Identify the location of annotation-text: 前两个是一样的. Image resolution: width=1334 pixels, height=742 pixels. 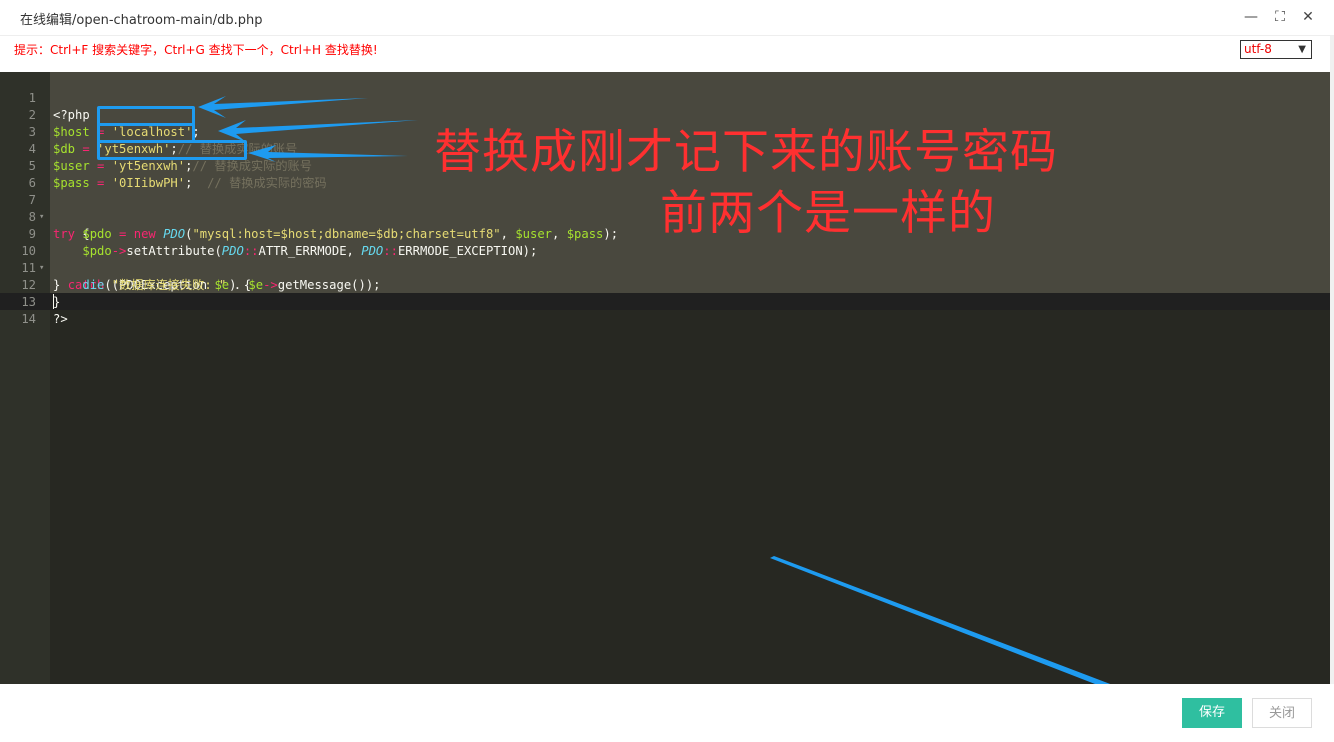
(828, 213).